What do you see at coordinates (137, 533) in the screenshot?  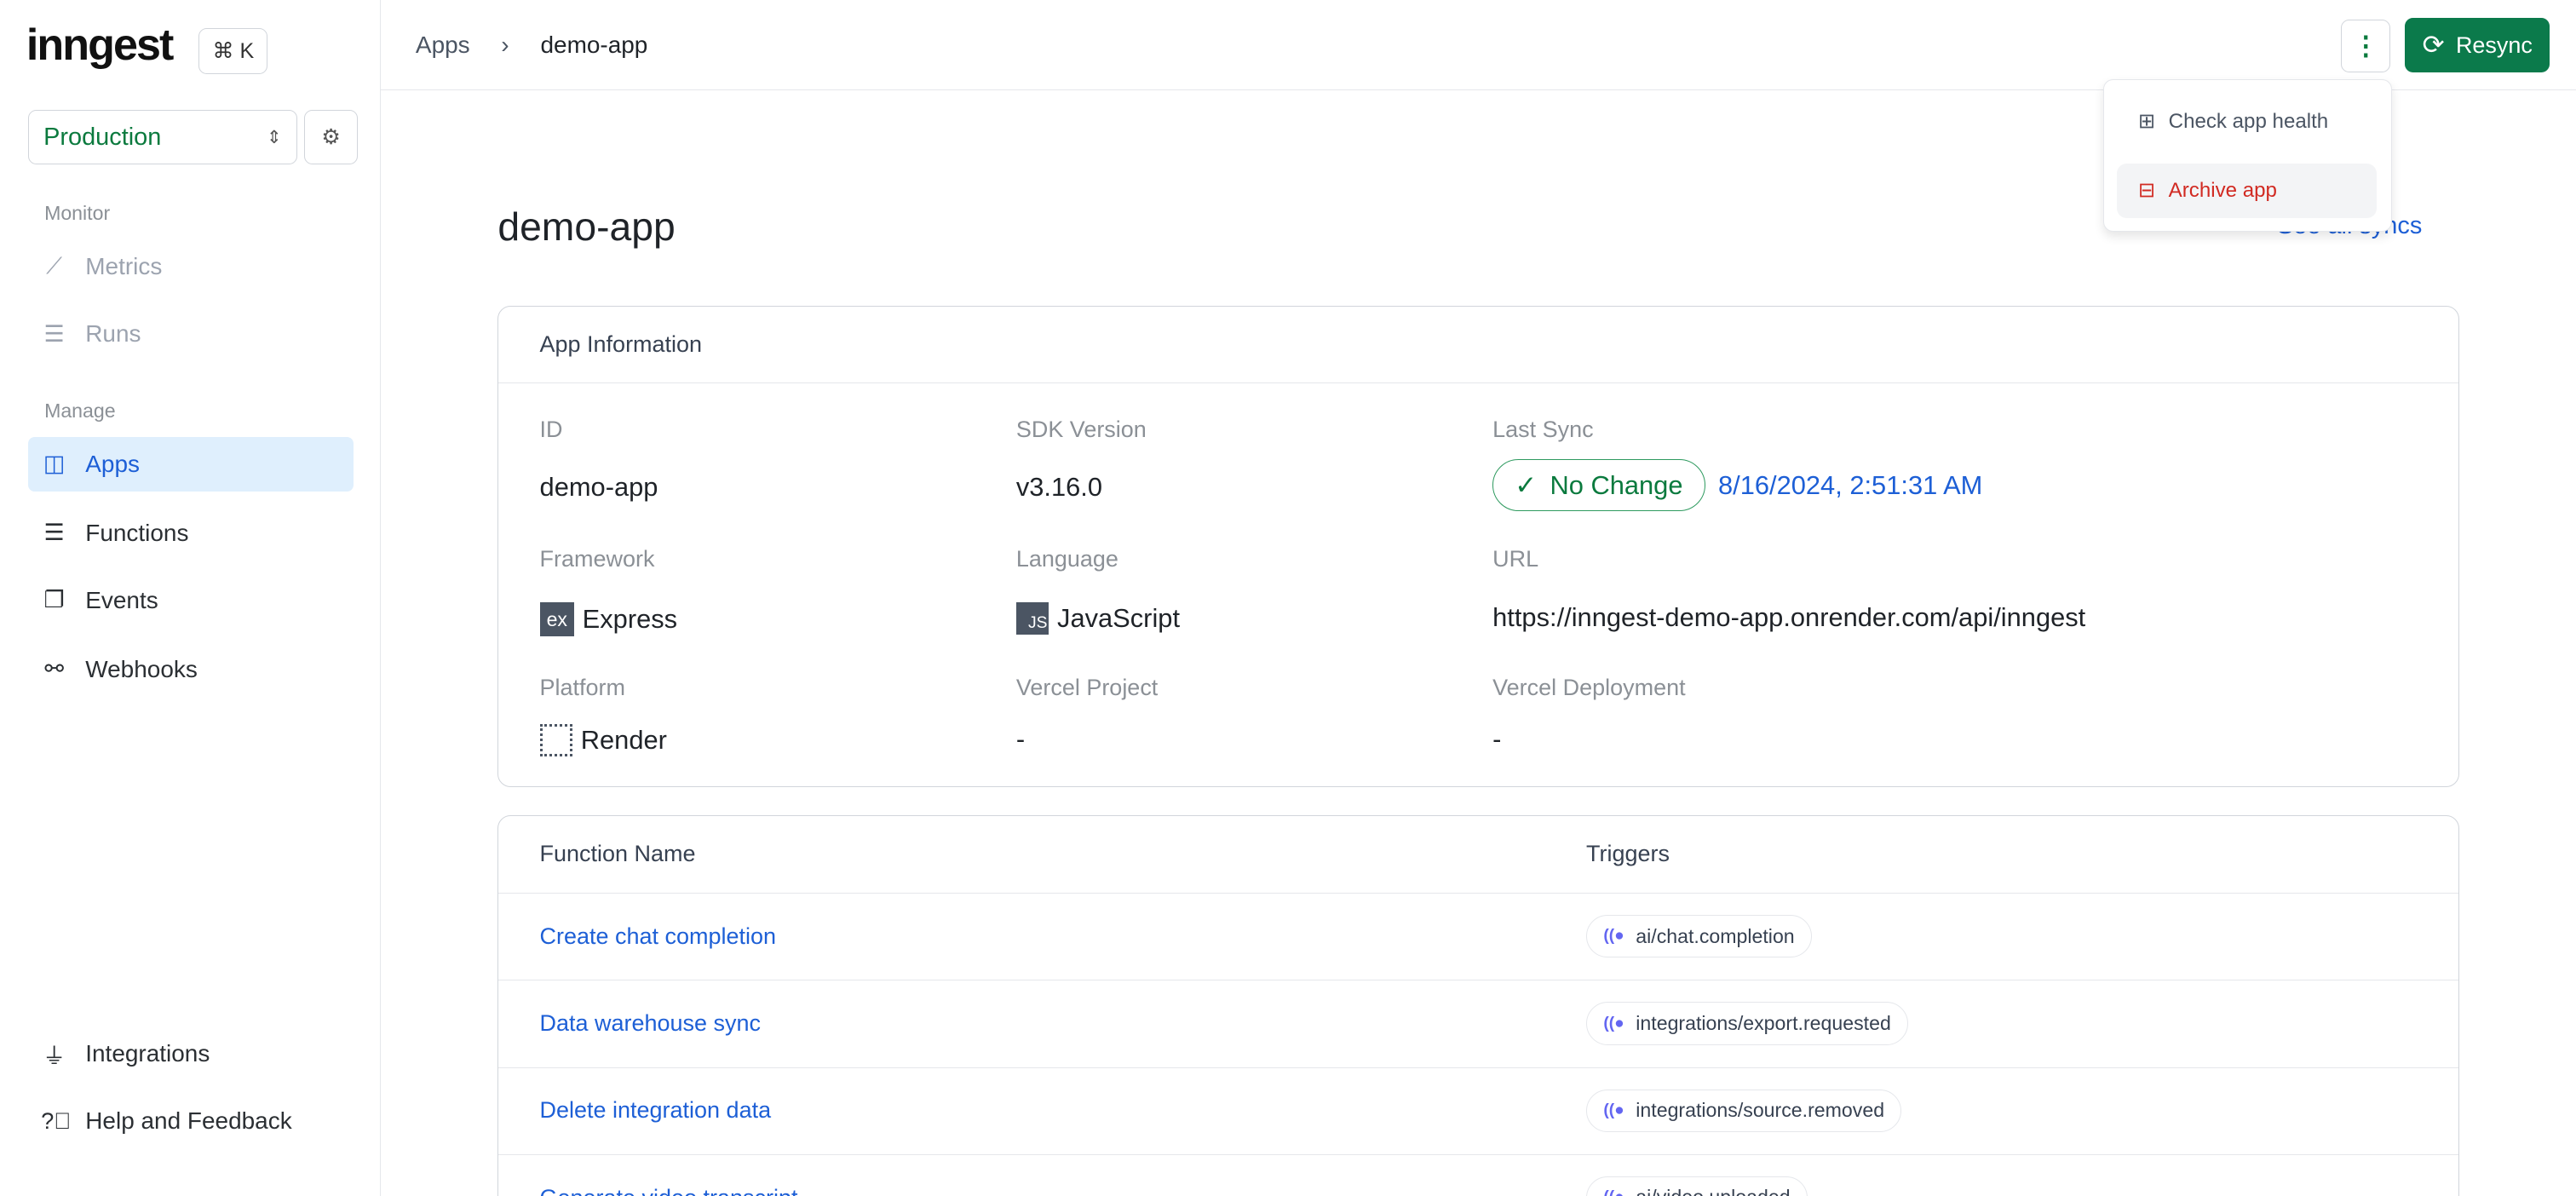 I see `sidebar-item-label: Functions` at bounding box center [137, 533].